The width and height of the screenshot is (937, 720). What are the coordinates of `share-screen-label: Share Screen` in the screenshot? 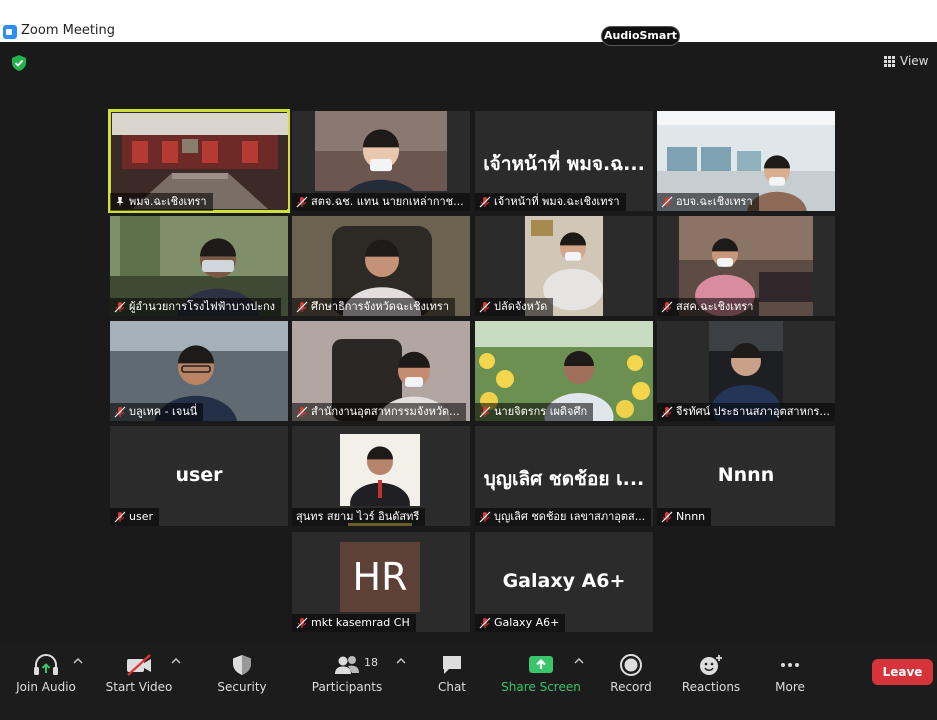 It's located at (541, 687).